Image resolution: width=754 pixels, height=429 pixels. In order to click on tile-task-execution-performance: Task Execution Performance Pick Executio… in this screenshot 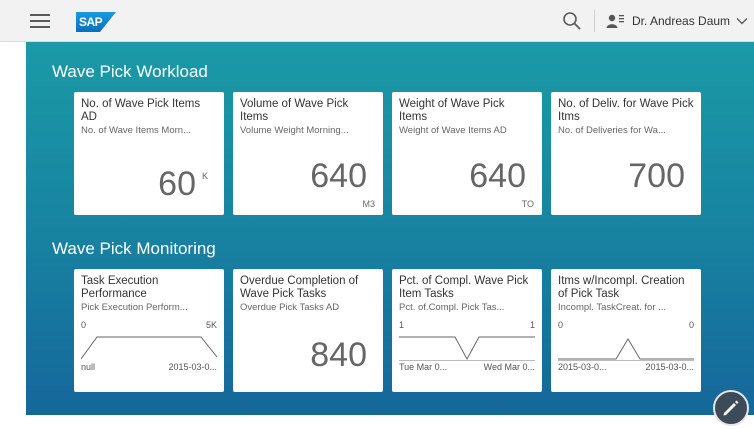, I will do `click(149, 330)`.